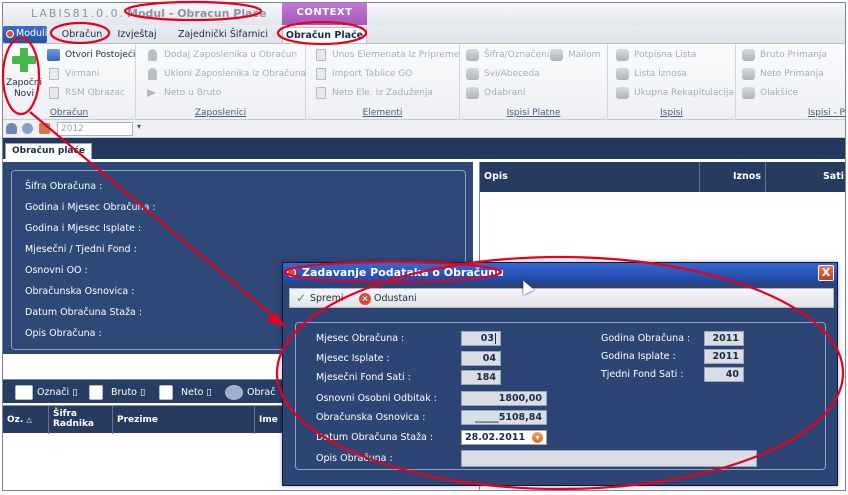 The image size is (848, 495). What do you see at coordinates (805, 177) in the screenshot?
I see `column-sati: Sati` at bounding box center [805, 177].